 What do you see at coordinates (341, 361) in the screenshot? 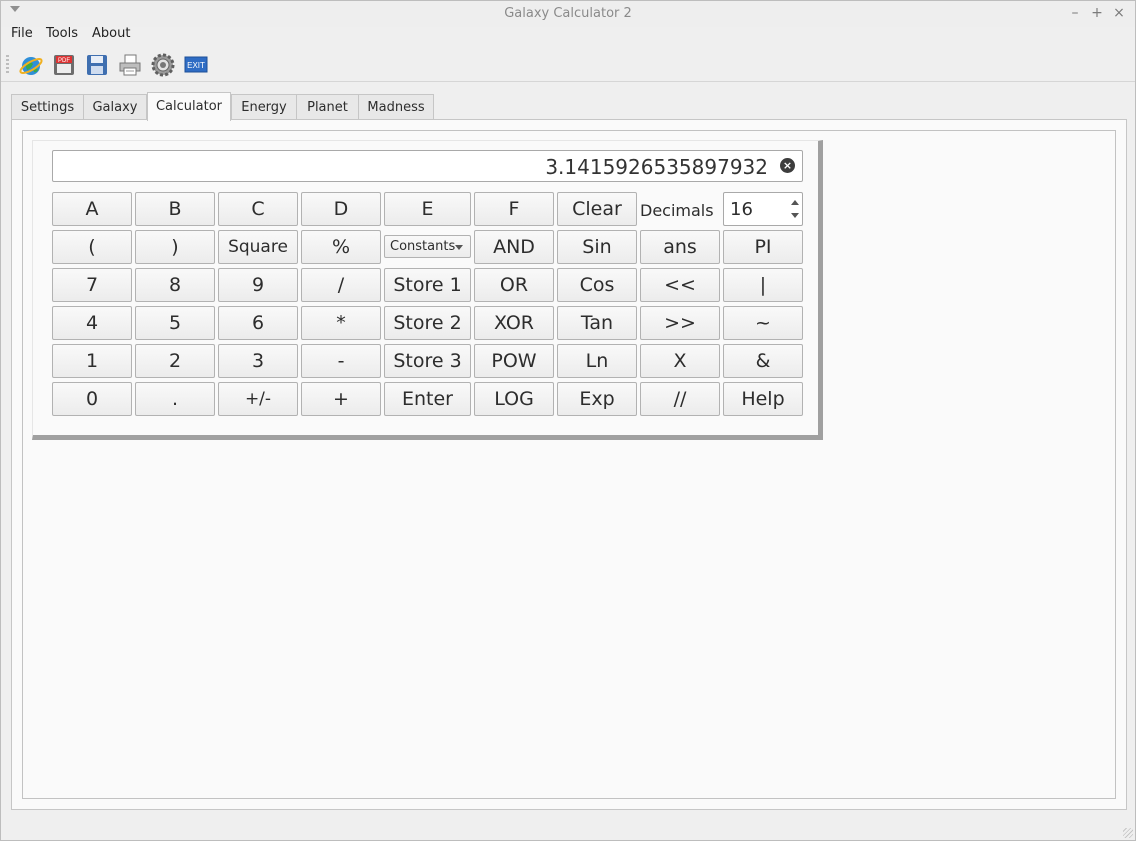
I see `key-subtract: -` at bounding box center [341, 361].